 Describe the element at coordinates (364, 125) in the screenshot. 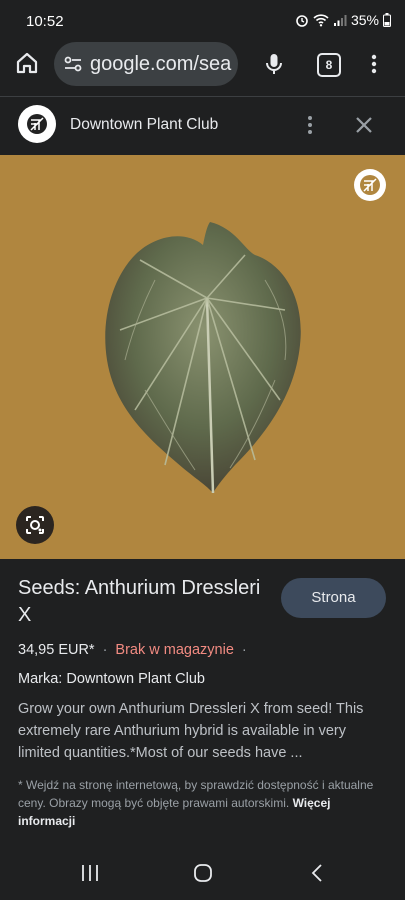

I see `close-icon` at that location.